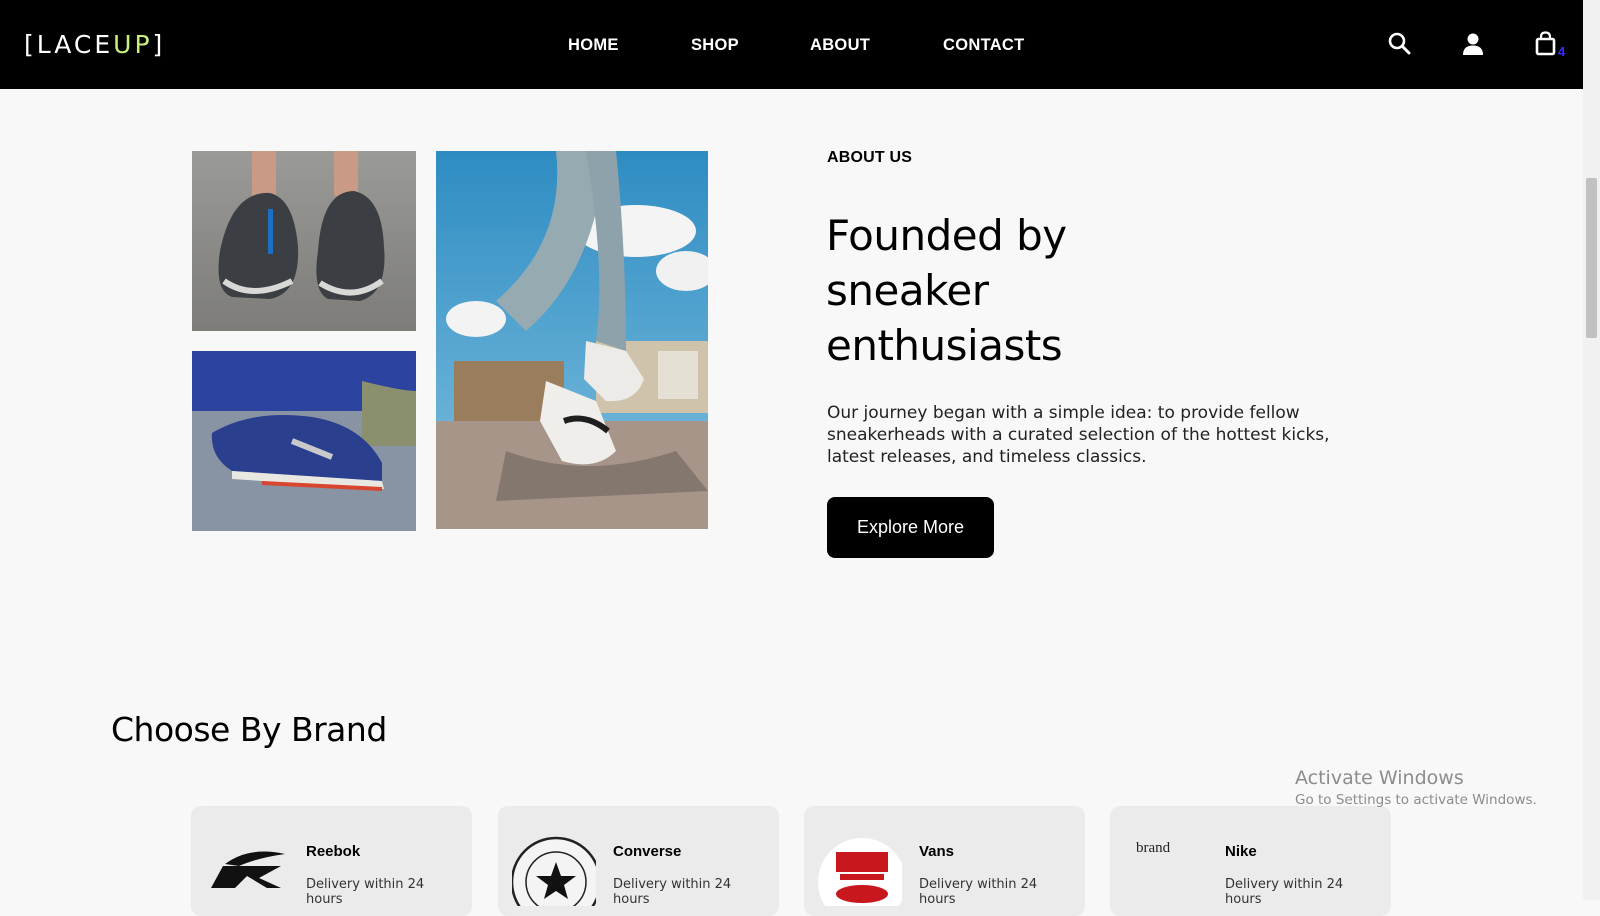 The width and height of the screenshot is (1600, 916). Describe the element at coordinates (1591, 258) in the screenshot. I see `scrollbar-thumb` at that location.